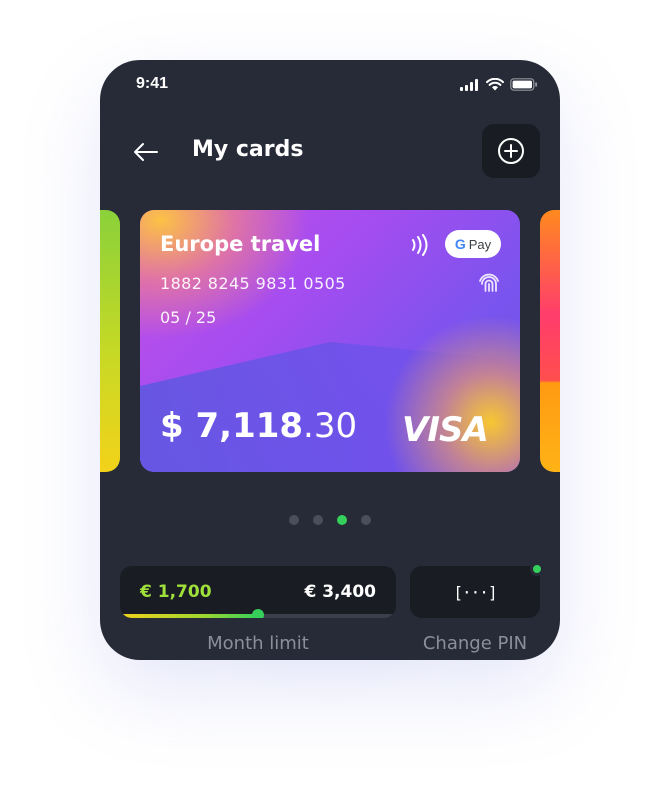 The image size is (660, 800). What do you see at coordinates (340, 592) in the screenshot?
I see `limit-total: € 3,400` at bounding box center [340, 592].